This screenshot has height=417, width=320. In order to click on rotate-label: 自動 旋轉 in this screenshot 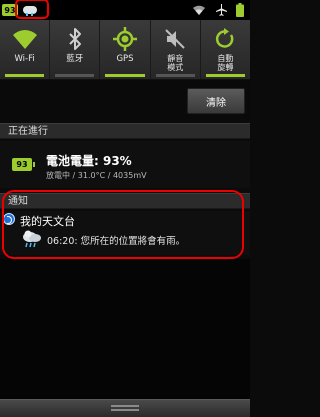, I will do `click(225, 63)`.